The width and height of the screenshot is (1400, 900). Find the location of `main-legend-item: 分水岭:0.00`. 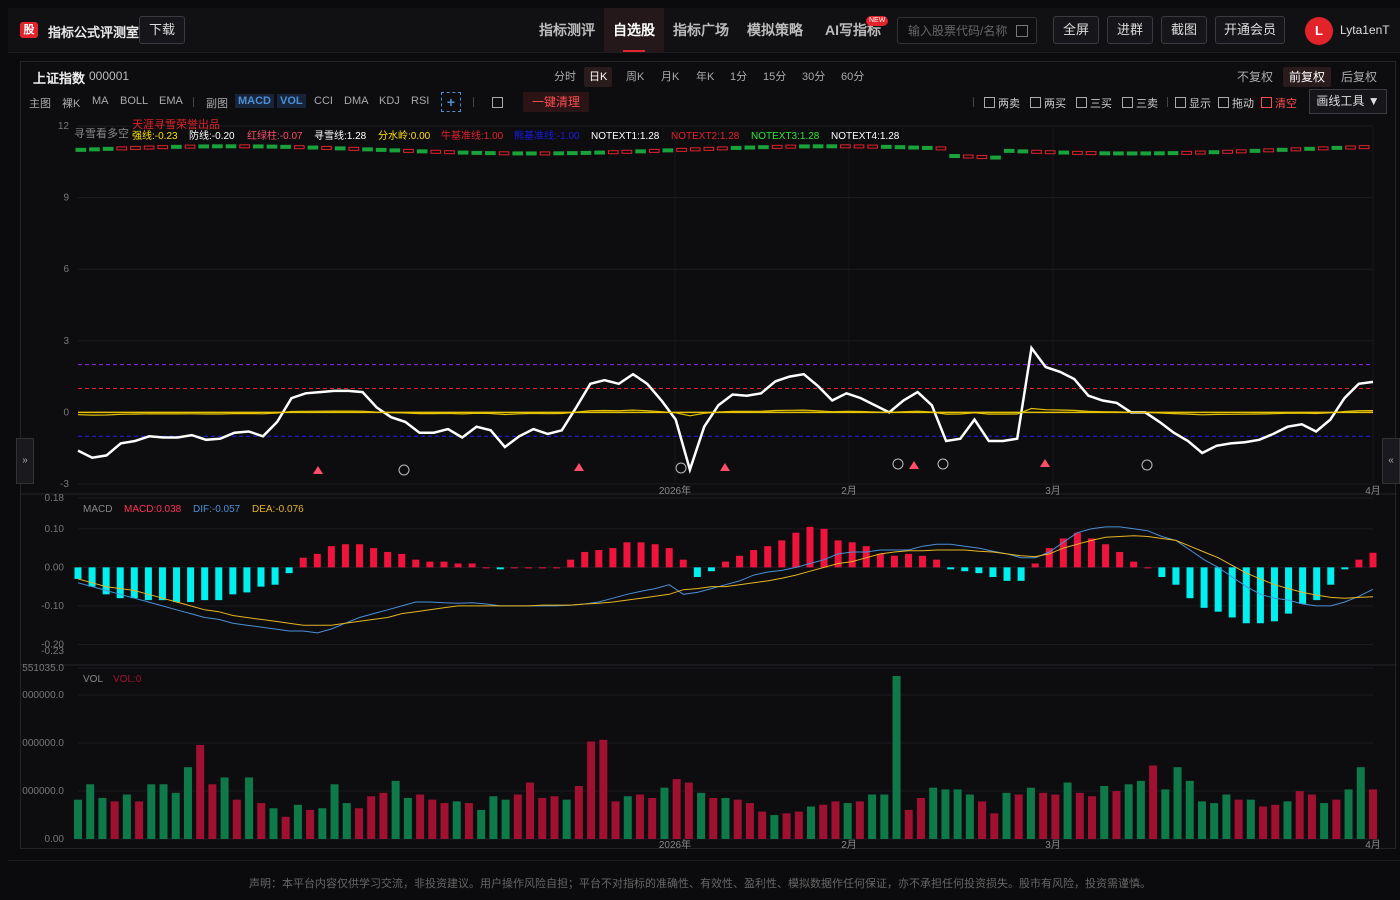

main-legend-item: 分水岭:0.00 is located at coordinates (404, 135).